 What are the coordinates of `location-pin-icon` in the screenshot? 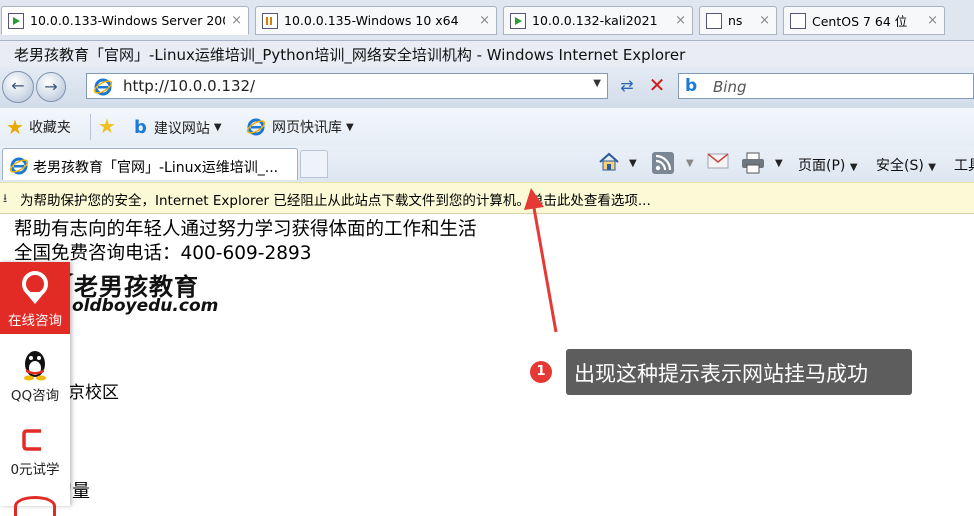 It's located at (35, 287).